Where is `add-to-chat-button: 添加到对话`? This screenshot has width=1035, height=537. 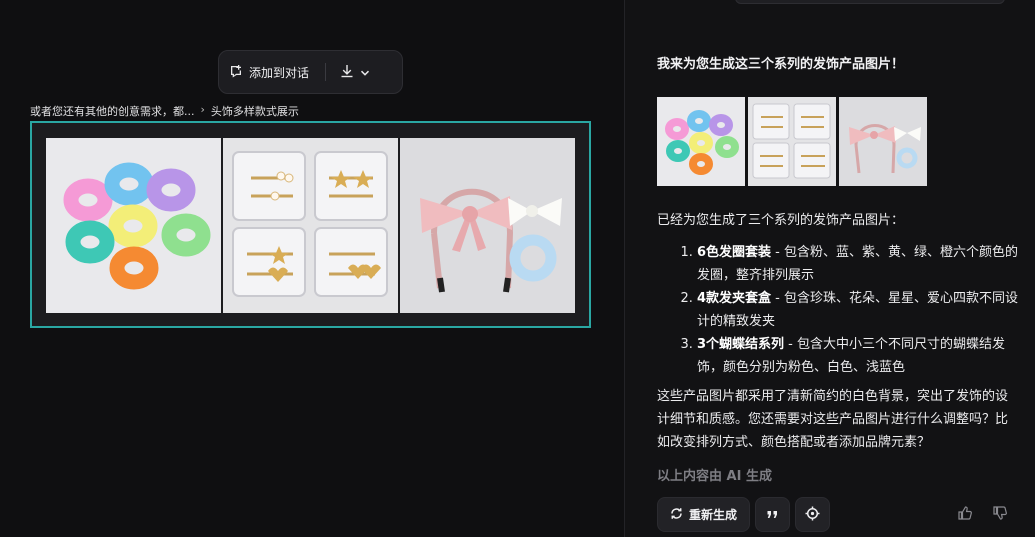
add-to-chat-button: 添加到对话 is located at coordinates (269, 72).